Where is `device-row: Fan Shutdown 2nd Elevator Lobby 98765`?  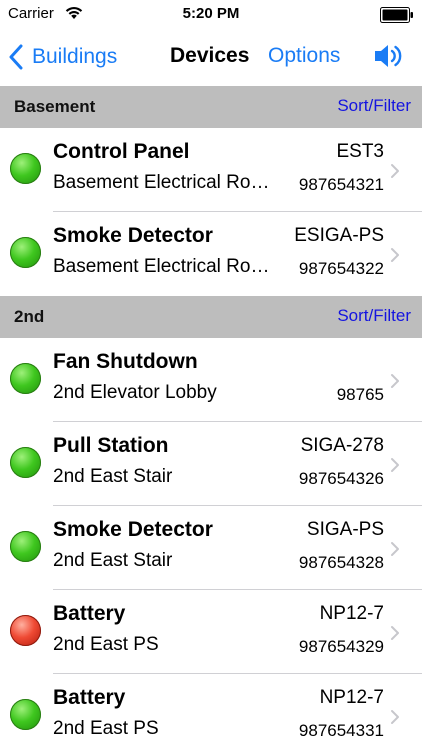 device-row: Fan Shutdown 2nd Elevator Lobby 98765 is located at coordinates (211, 380).